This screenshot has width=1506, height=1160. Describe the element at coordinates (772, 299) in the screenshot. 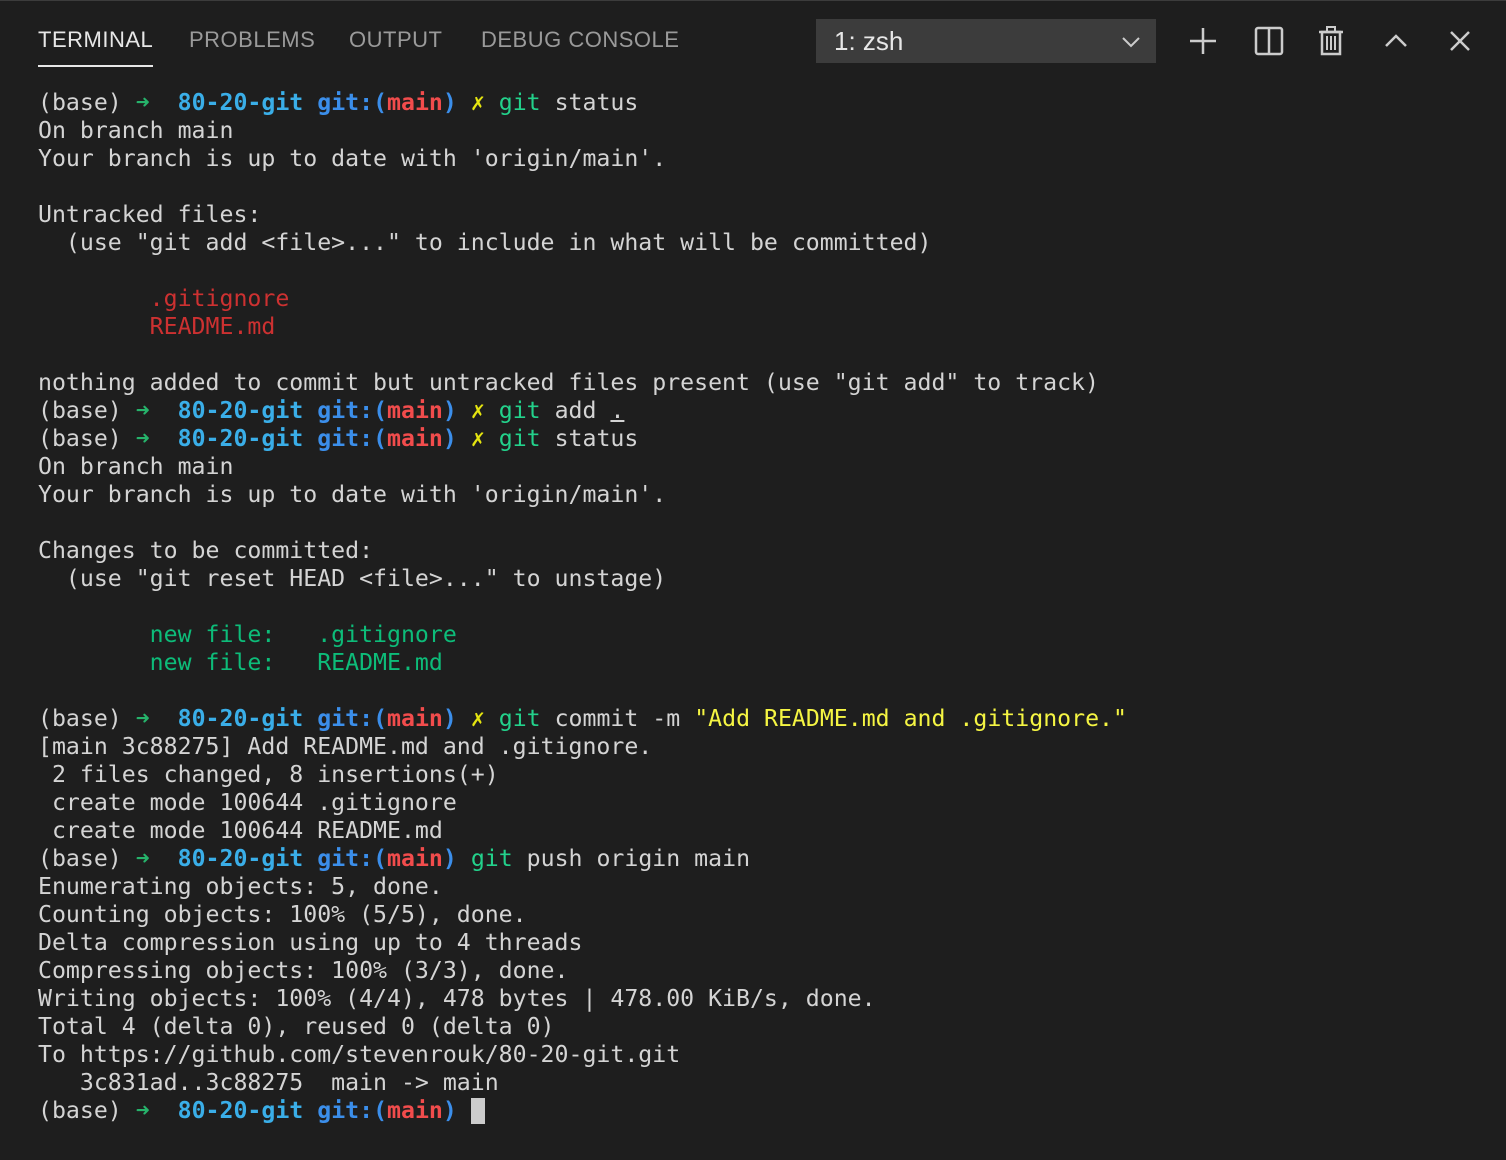

I see `terminal-line: .gitignore` at that location.